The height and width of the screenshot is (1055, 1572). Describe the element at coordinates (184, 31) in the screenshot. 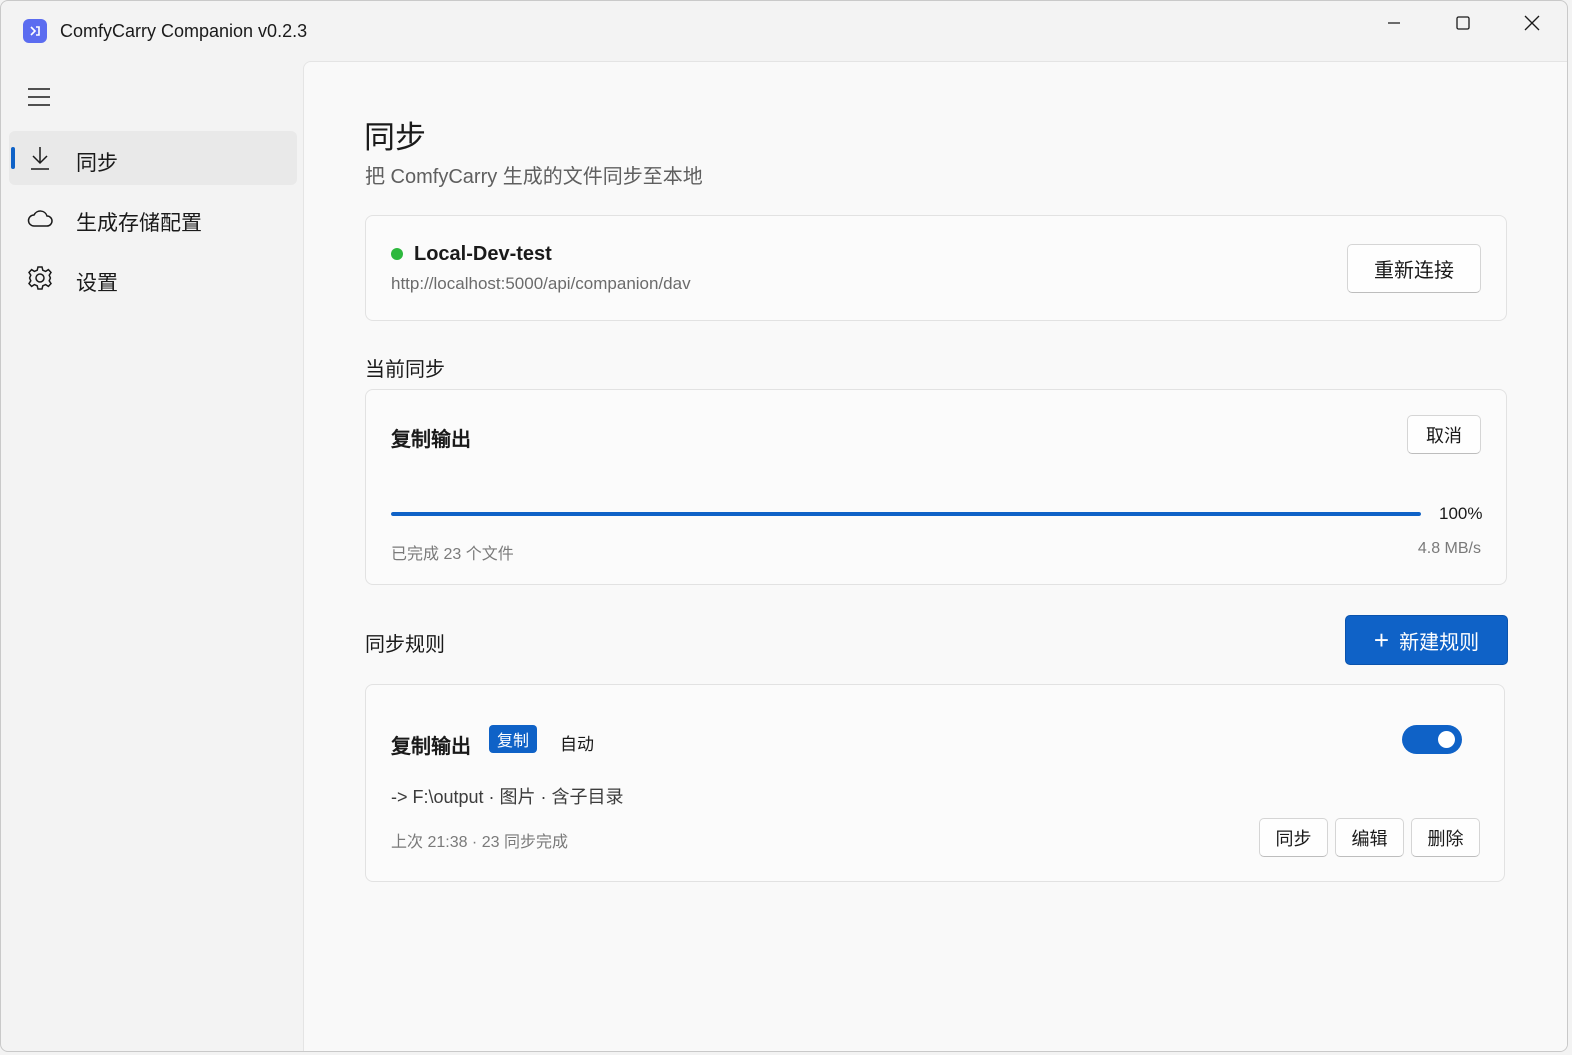

I see `window-title: ComfyCarry Companion v0.2.3` at that location.